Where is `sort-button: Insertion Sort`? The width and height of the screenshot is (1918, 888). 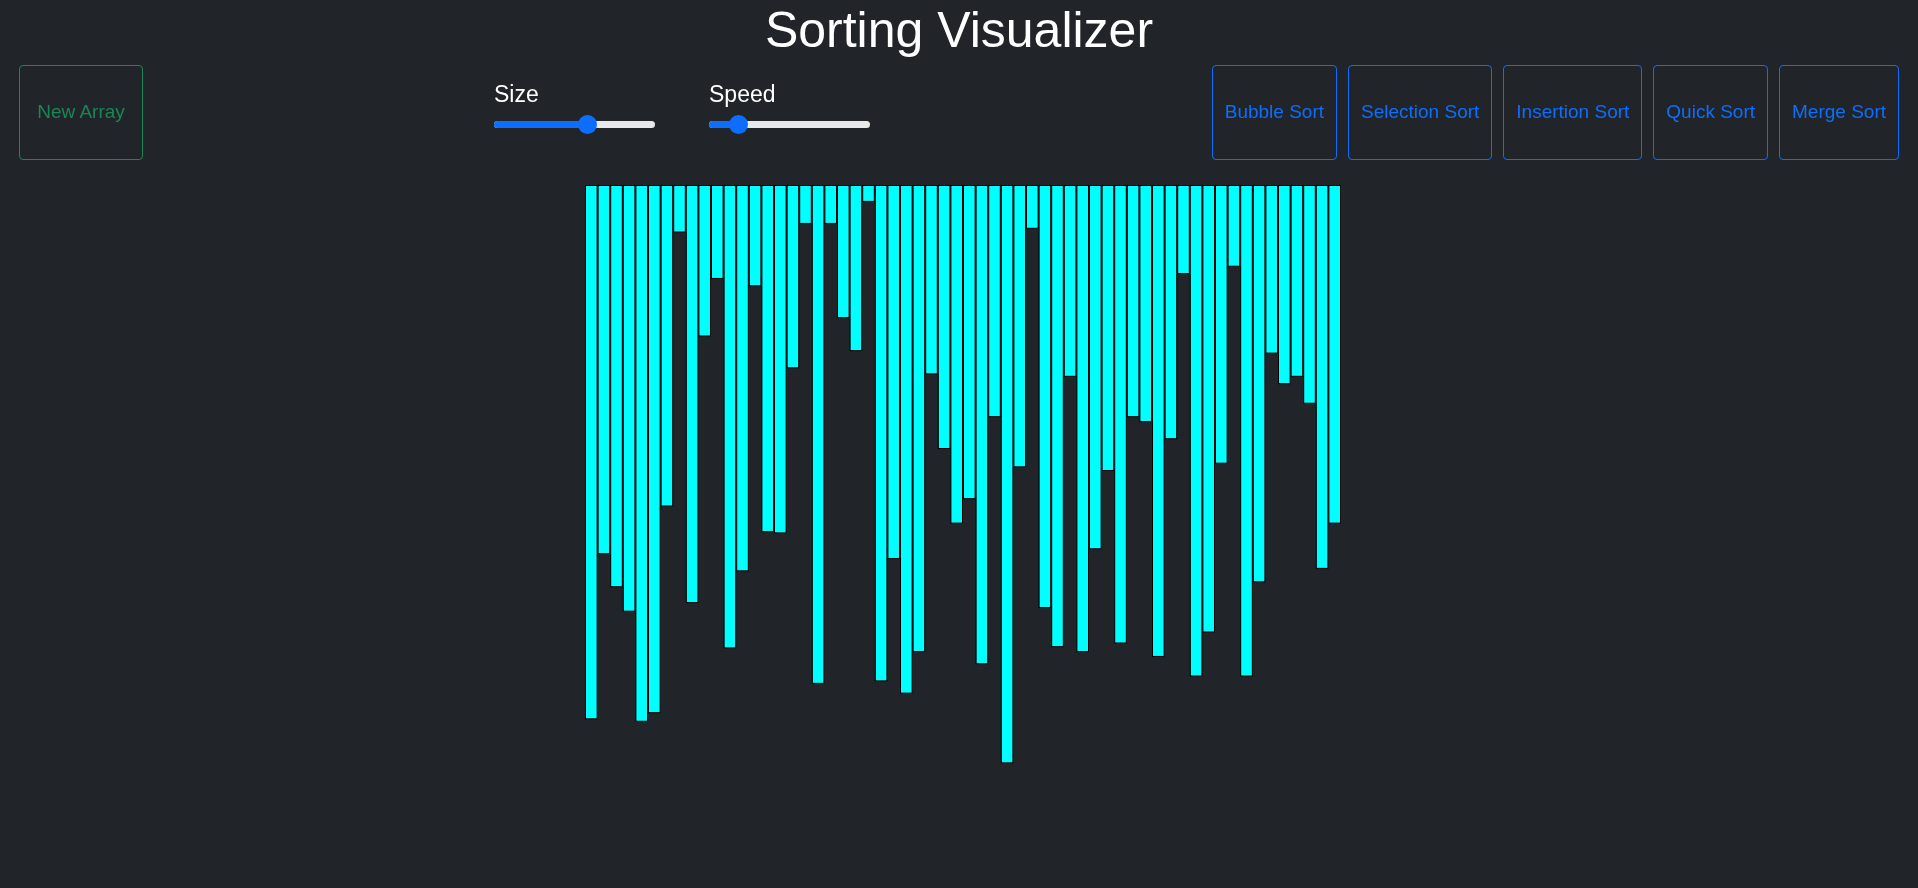 sort-button: Insertion Sort is located at coordinates (1573, 112).